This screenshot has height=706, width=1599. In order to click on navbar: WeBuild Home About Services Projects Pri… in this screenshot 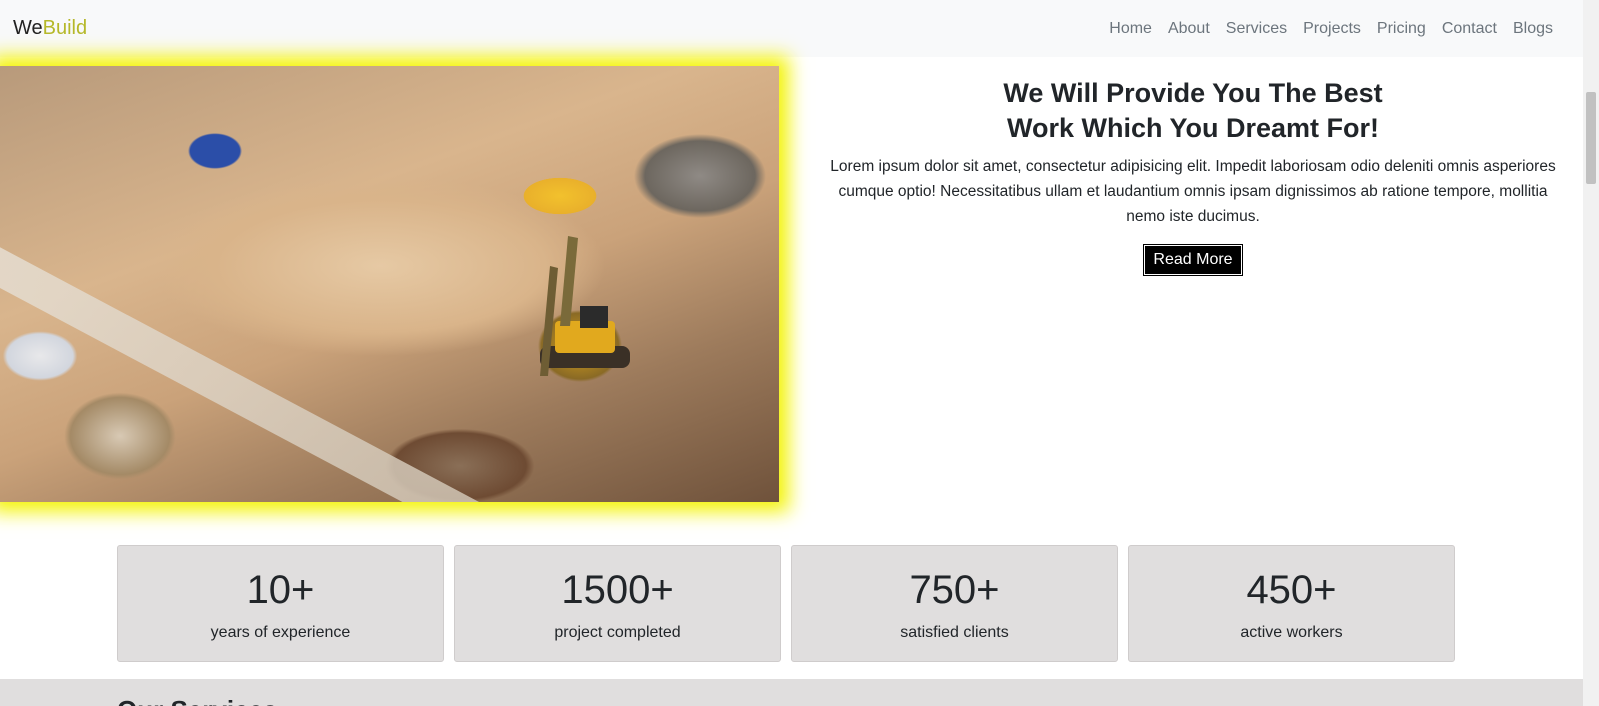, I will do `click(791, 28)`.